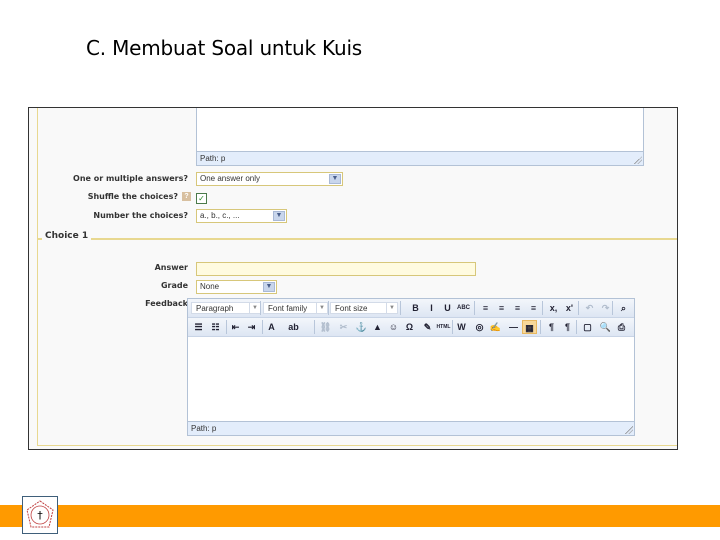  What do you see at coordinates (495, 327) in the screenshot?
I see `edit-icon: ✍` at bounding box center [495, 327].